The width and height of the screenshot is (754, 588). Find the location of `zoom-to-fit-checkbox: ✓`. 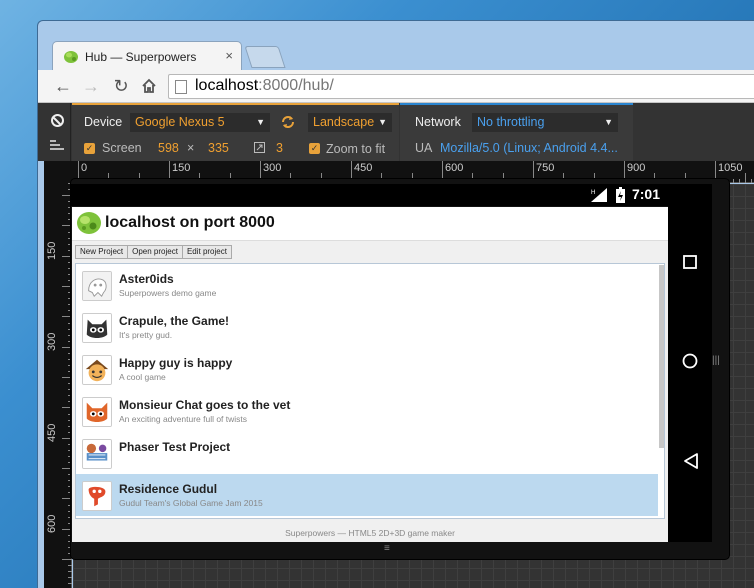

zoom-to-fit-checkbox: ✓ is located at coordinates (314, 148).